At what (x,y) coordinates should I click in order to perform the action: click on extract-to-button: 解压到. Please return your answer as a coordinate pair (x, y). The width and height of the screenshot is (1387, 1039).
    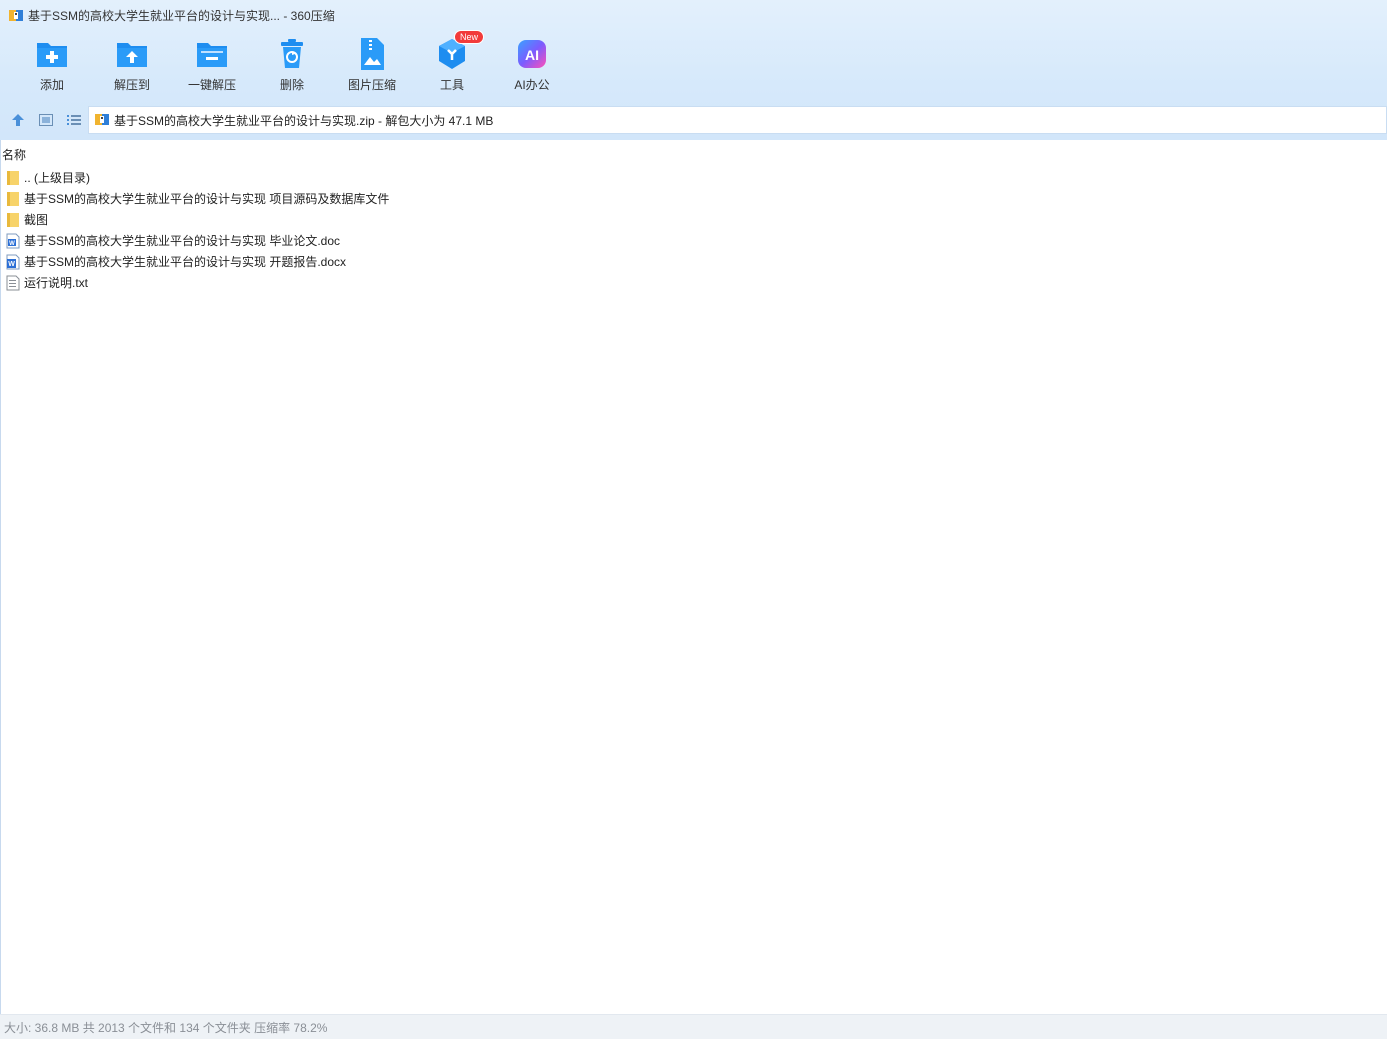
    Looking at the image, I should click on (132, 67).